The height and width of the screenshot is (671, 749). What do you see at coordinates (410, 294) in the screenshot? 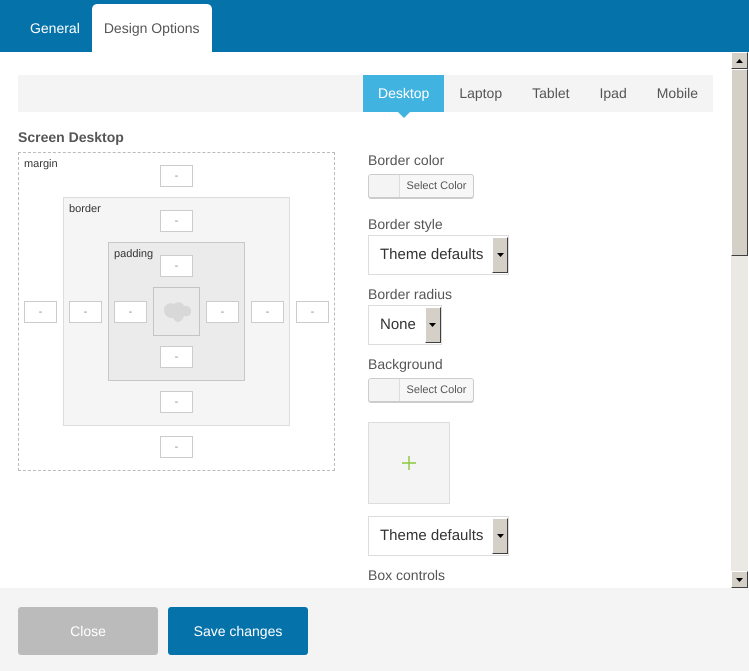
I see `field-label: Border radius` at bounding box center [410, 294].